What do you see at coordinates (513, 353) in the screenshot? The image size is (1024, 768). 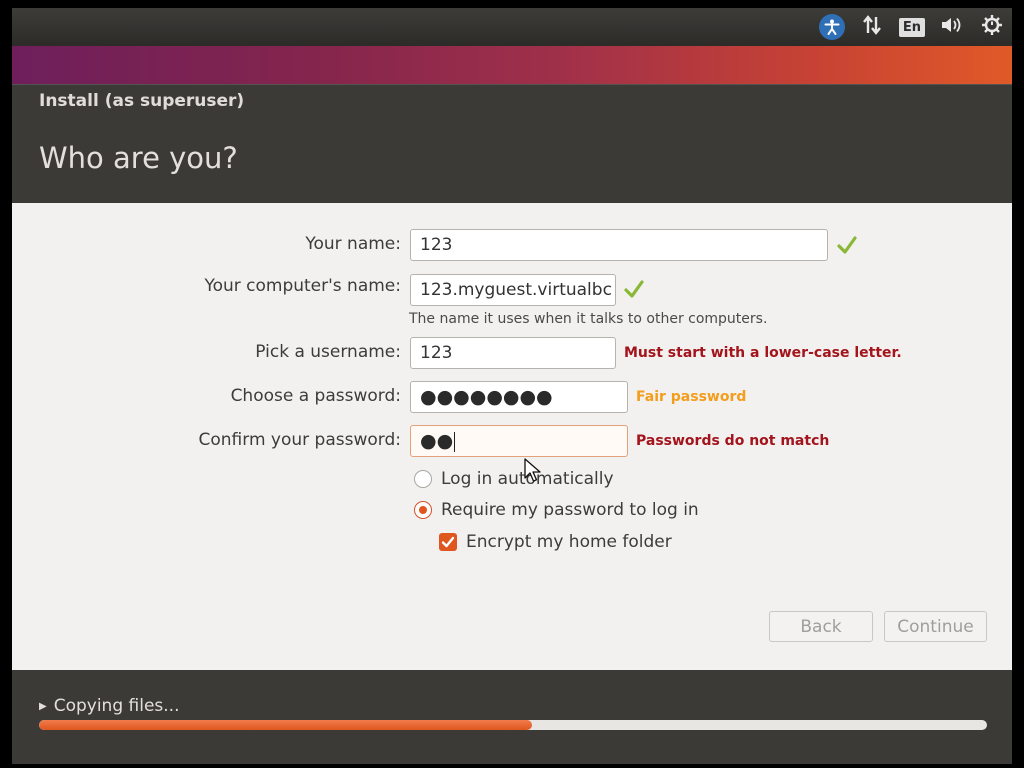 I see `username-input: 123` at bounding box center [513, 353].